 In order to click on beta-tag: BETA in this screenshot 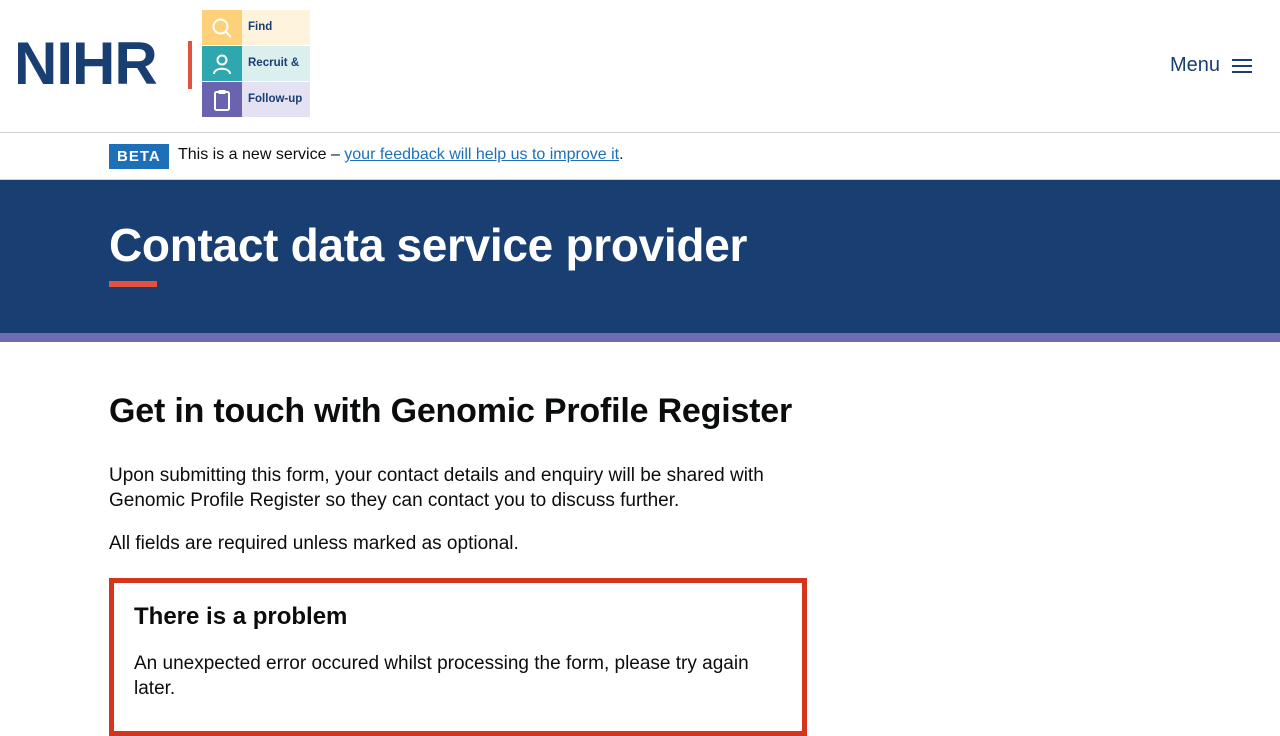, I will do `click(139, 156)`.